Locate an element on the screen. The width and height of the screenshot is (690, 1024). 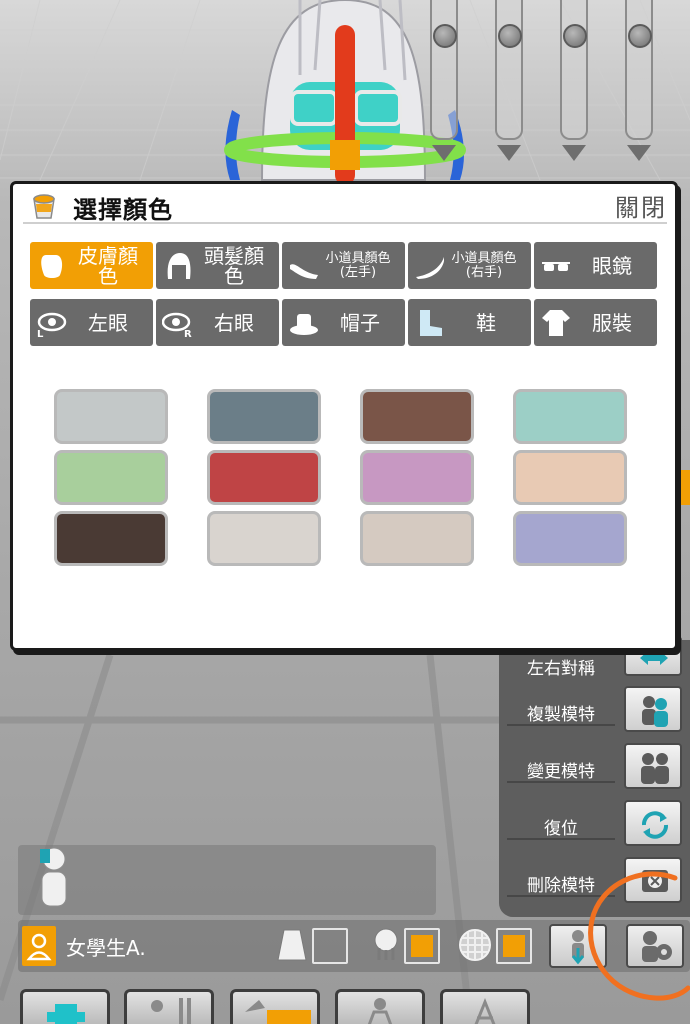
tab-label: 帽子 is located at coordinates (360, 322).